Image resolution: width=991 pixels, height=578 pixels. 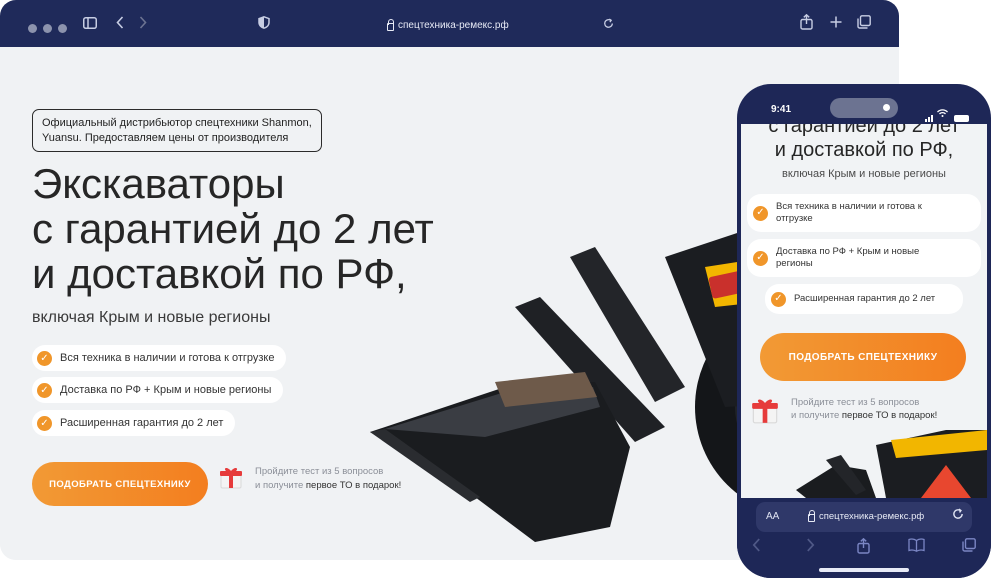 I want to click on quiz-promo-prefix: и получите, so click(x=280, y=485).